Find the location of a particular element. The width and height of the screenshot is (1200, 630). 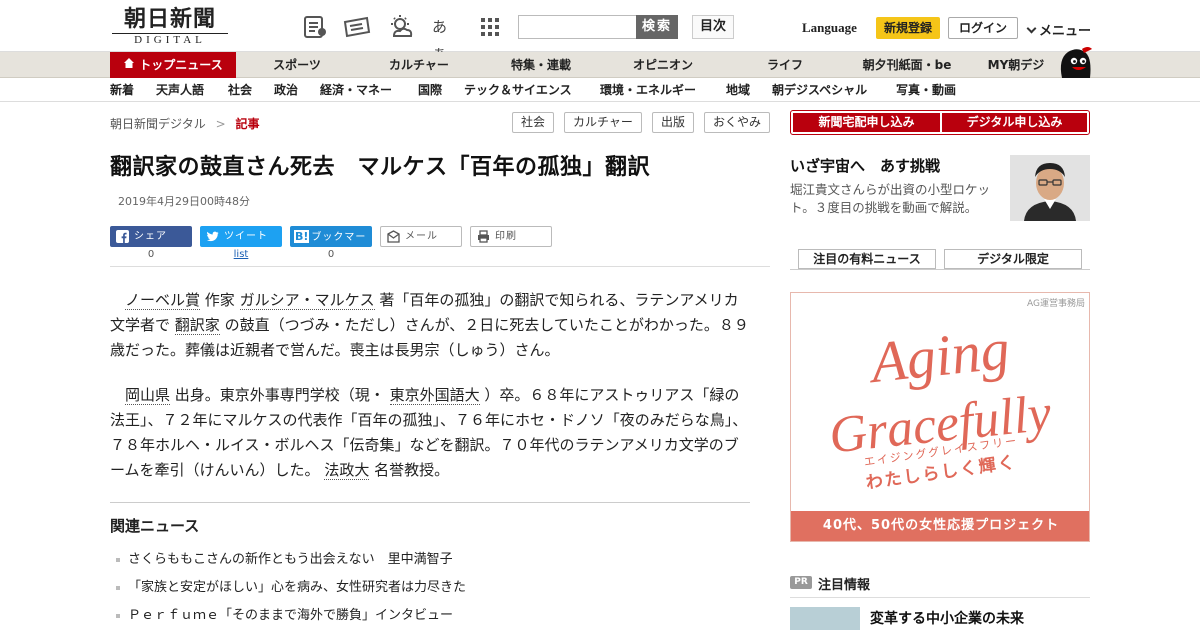

nav-item-sports: スポーツ is located at coordinates (297, 65).